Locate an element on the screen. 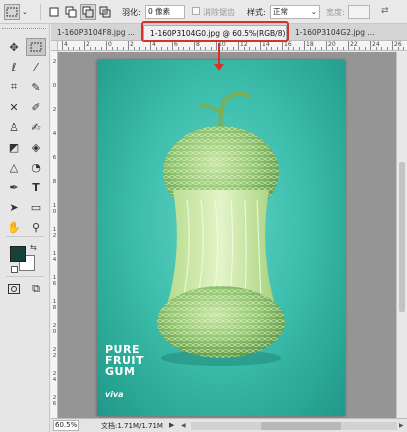 The width and height of the screenshot is (407, 432). history-brush-tool-icon: ✍ is located at coordinates (36, 127).